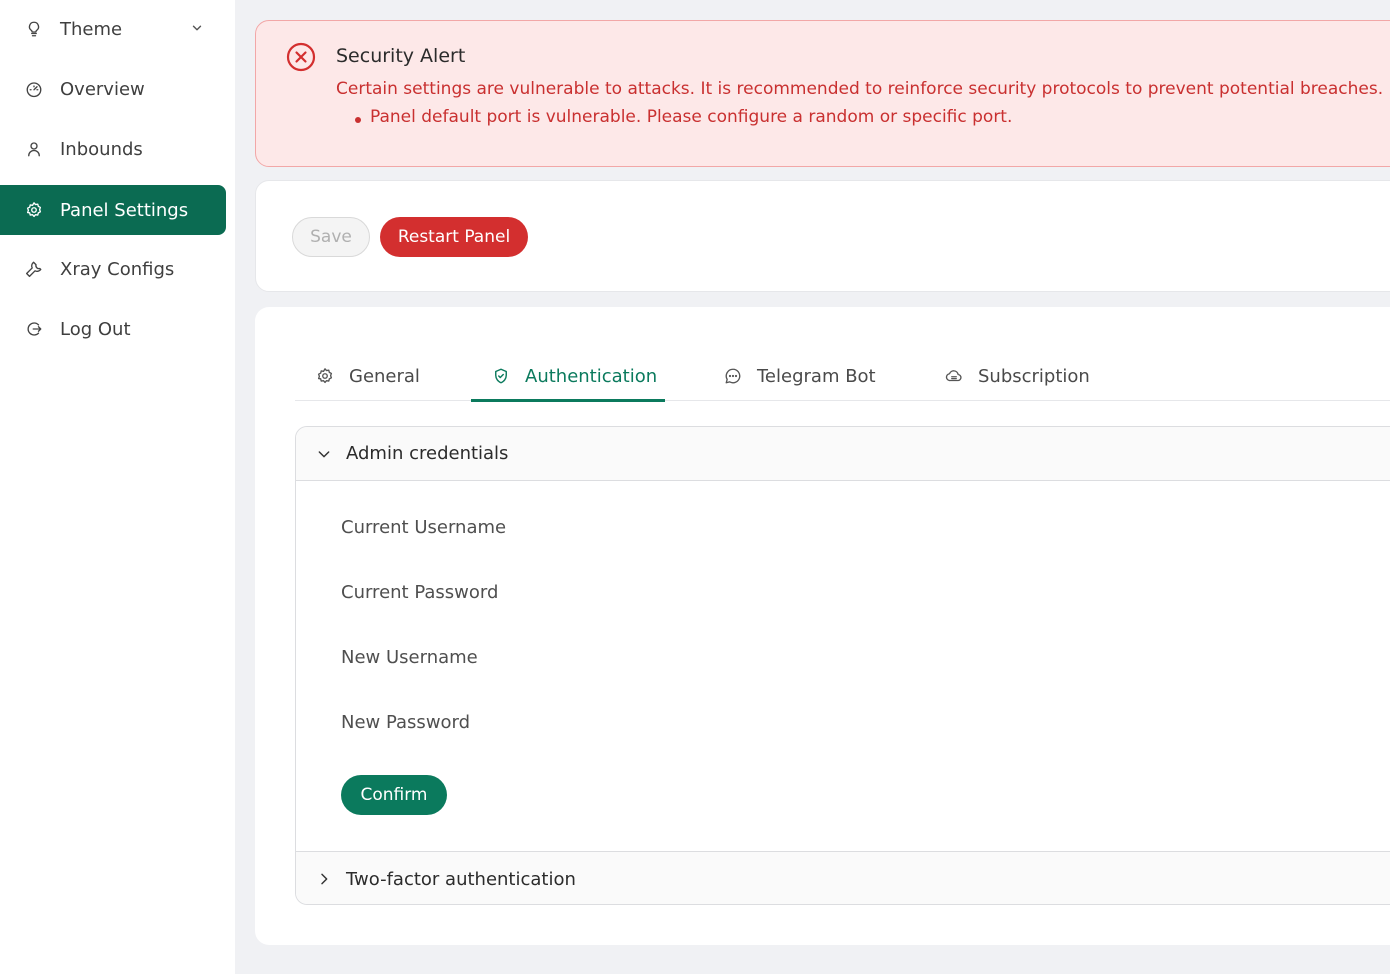 The width and height of the screenshot is (1390, 974). I want to click on admin-credentials-header: Admin credentials, so click(843, 454).